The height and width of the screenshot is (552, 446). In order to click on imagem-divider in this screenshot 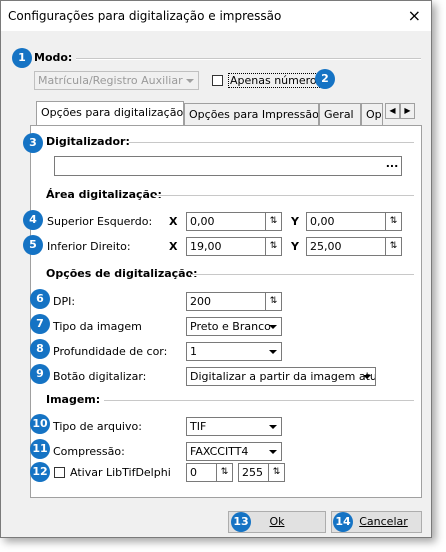, I will do `click(259, 401)`.